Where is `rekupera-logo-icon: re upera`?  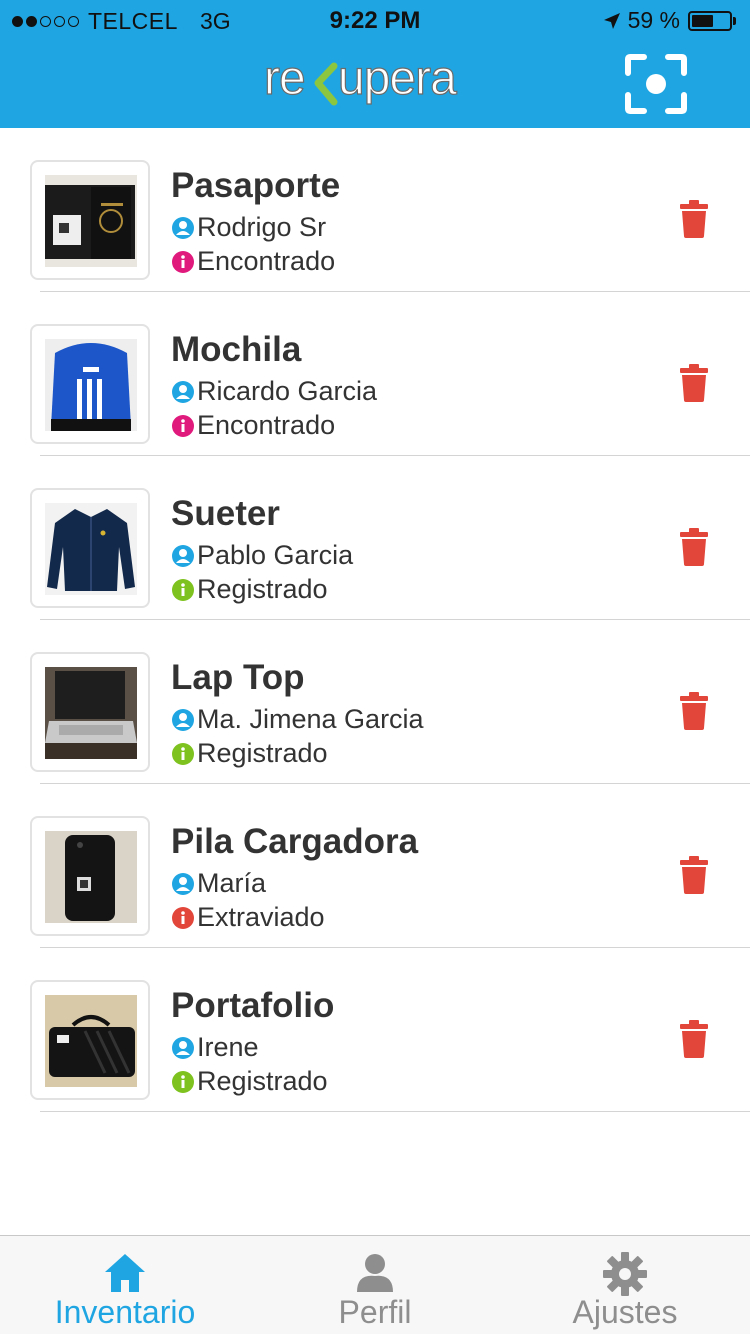 rekupera-logo-icon: re upera is located at coordinates (360, 78).